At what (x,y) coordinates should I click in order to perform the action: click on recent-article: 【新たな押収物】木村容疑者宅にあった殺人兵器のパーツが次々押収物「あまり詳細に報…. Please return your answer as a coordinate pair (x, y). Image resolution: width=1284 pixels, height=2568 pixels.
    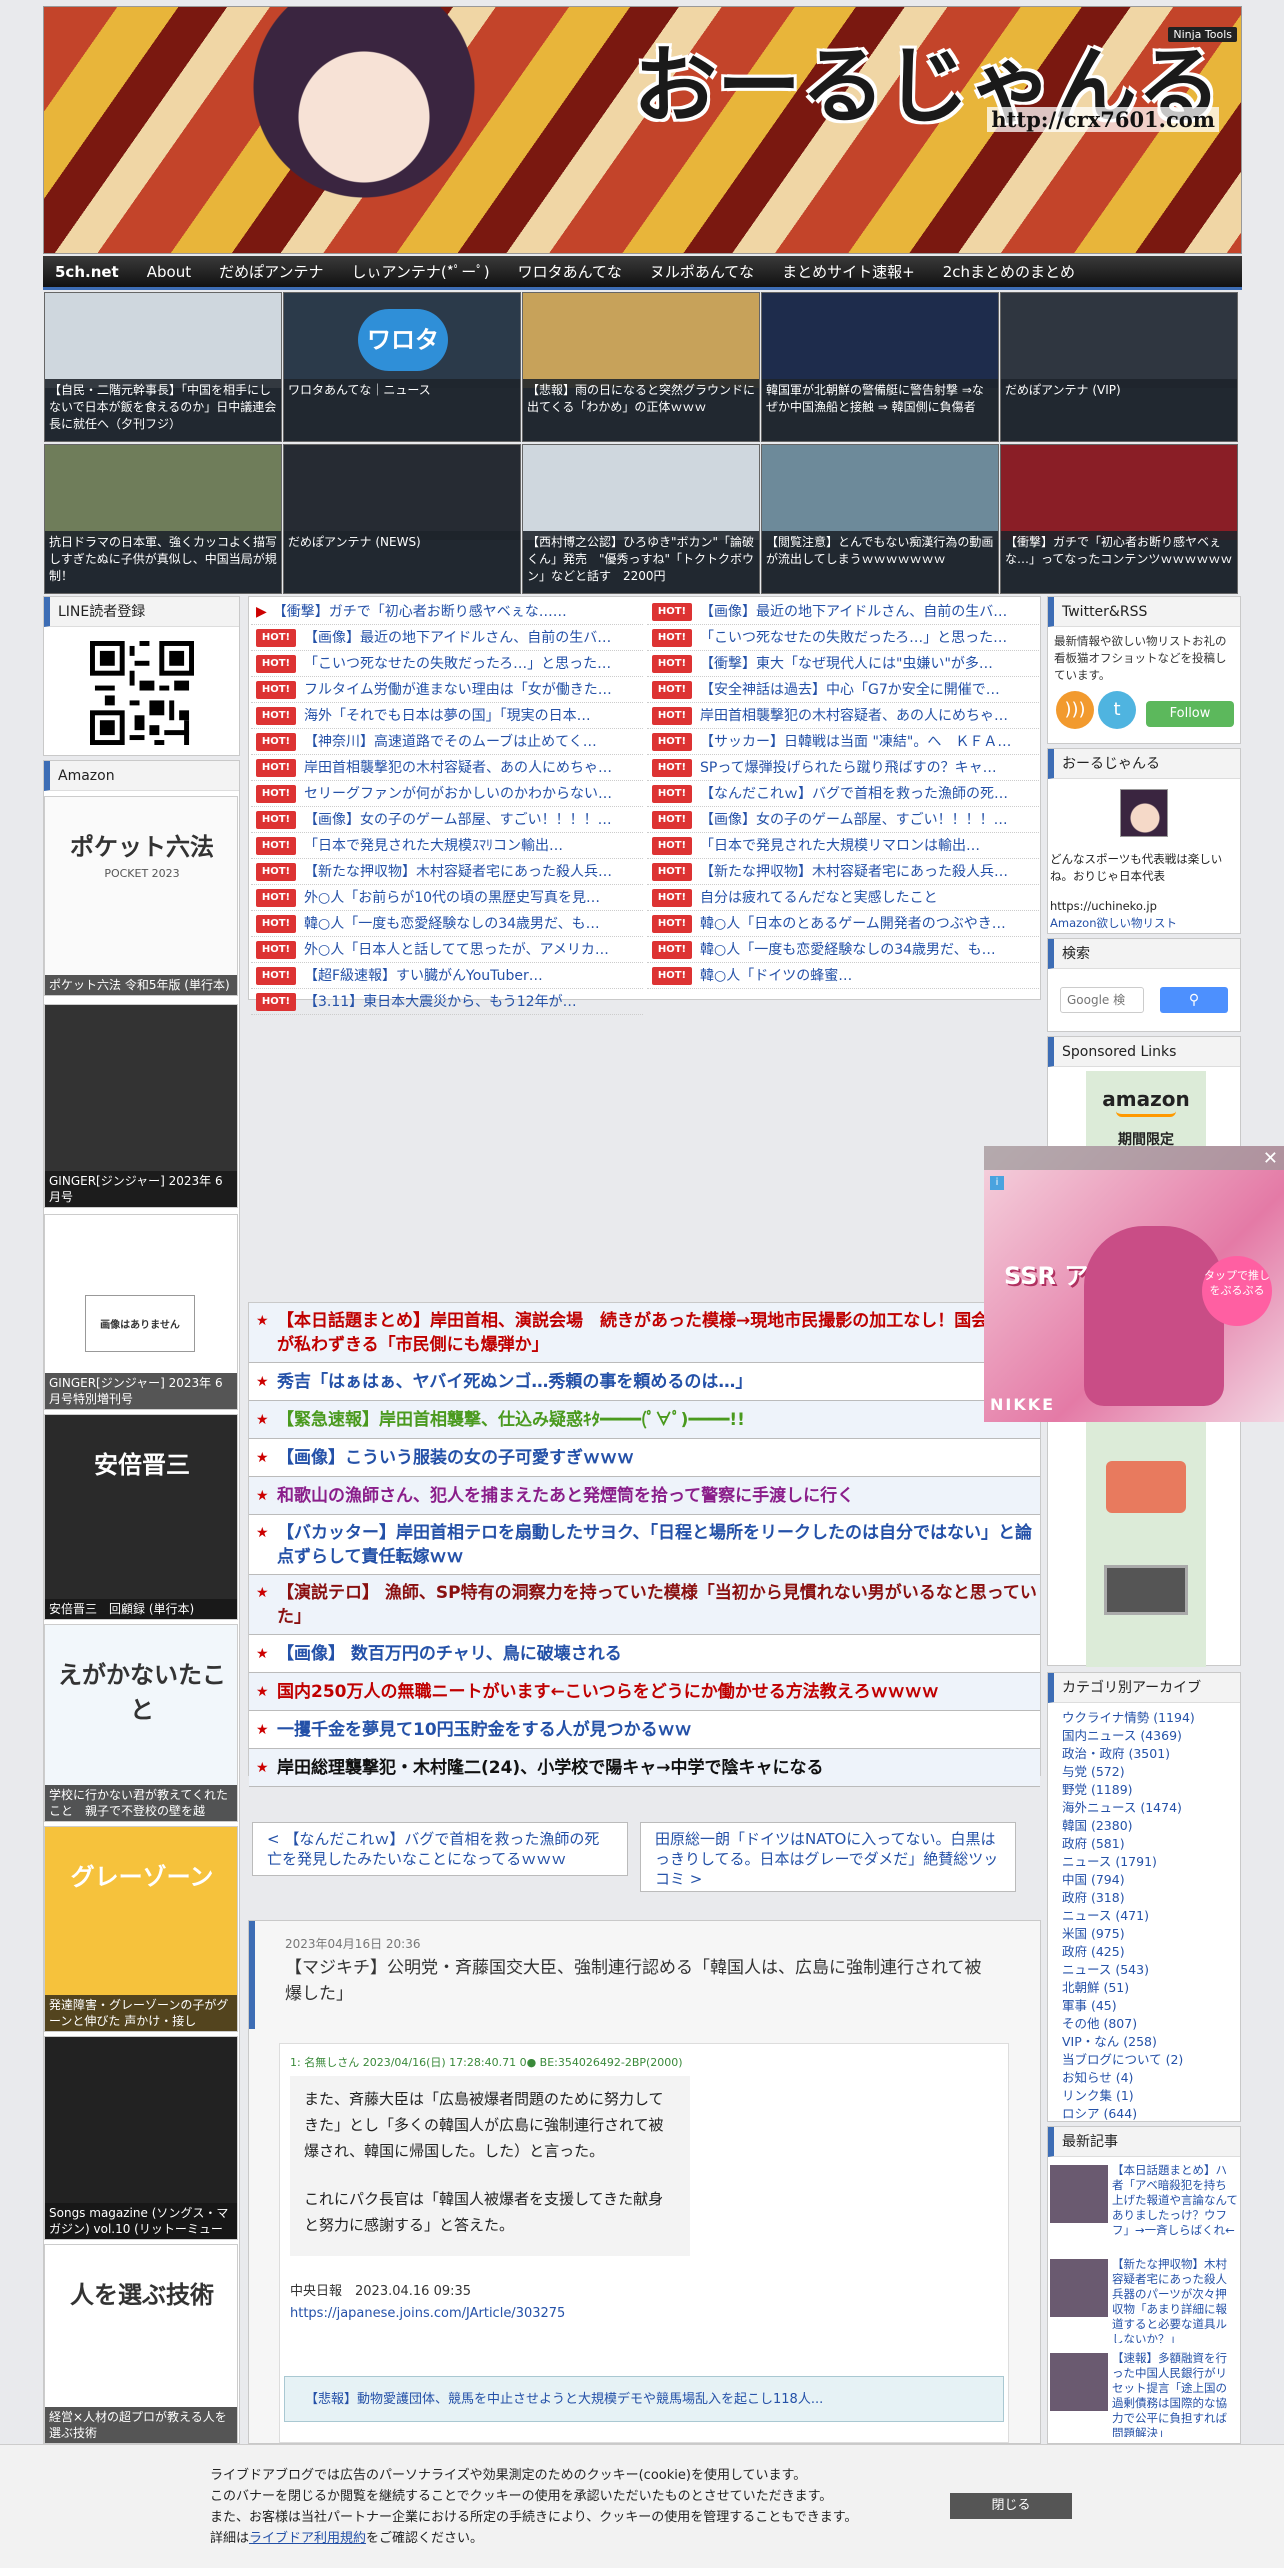
    Looking at the image, I should click on (1144, 2298).